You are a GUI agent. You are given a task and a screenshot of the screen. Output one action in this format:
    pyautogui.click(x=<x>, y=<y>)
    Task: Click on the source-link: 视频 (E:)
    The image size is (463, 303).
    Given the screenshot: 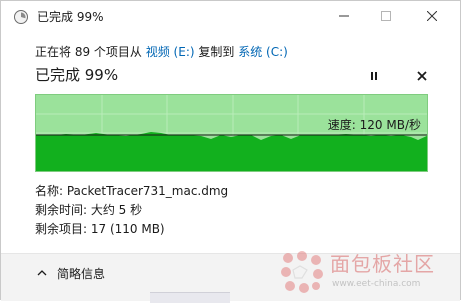 What is the action you would take?
    pyautogui.click(x=170, y=52)
    